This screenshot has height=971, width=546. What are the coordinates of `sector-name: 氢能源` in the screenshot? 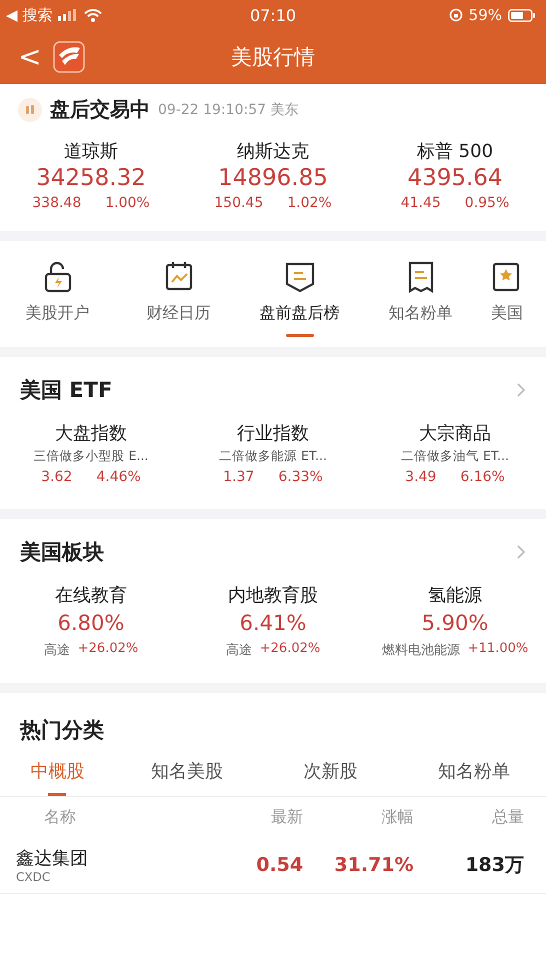 It's located at (455, 595).